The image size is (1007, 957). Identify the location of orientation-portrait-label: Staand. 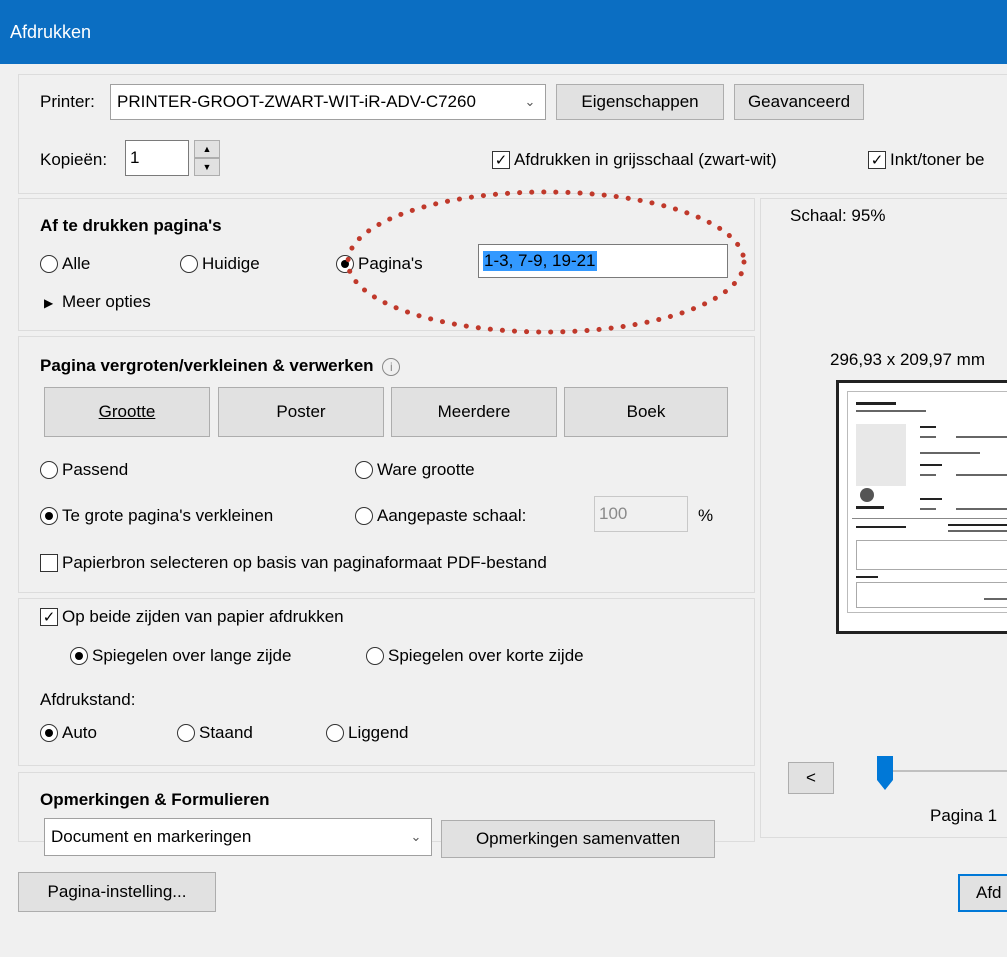
(226, 732).